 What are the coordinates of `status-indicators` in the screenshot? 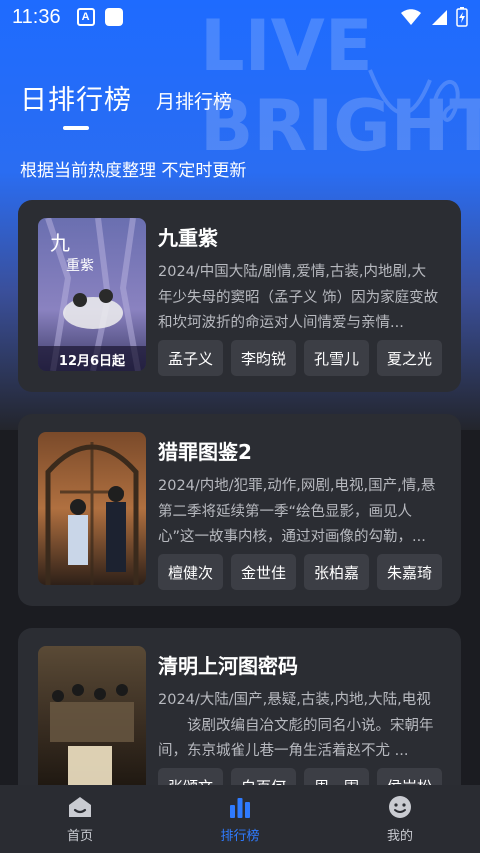 It's located at (434, 17).